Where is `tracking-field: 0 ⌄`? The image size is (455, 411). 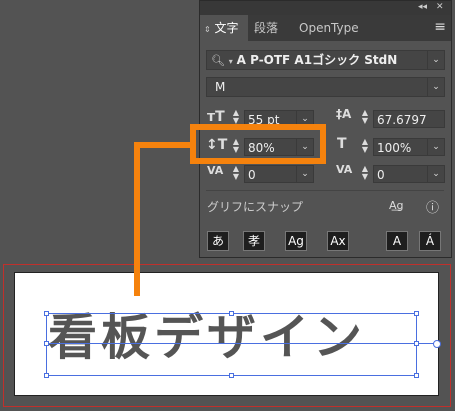
tracking-field: 0 ⌄ is located at coordinates (409, 174).